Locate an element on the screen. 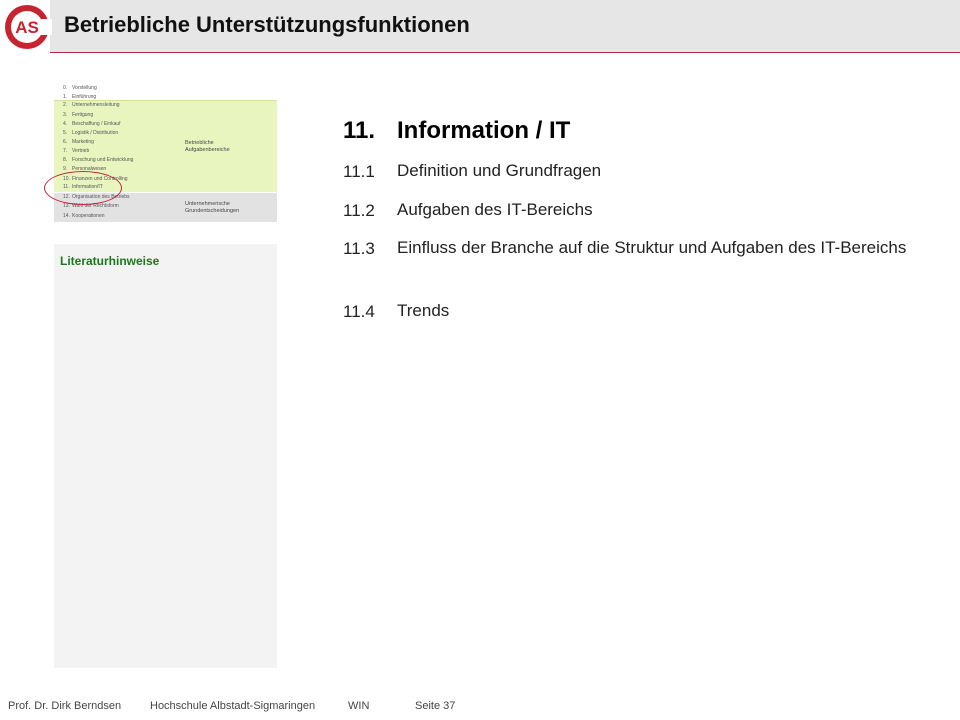 The width and height of the screenshot is (960, 720). logo: AS is located at coordinates (28, 27).